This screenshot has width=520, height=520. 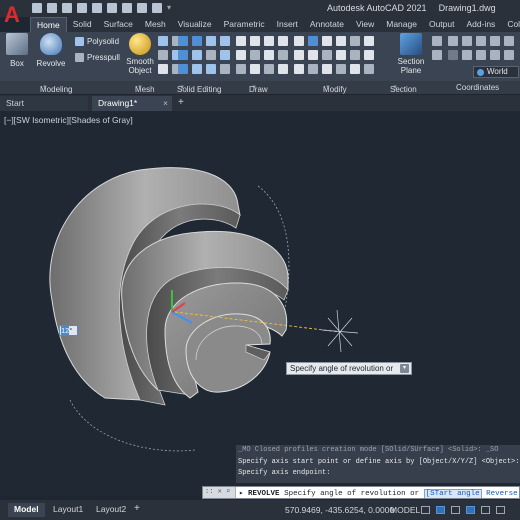 What do you see at coordinates (68, 510) in the screenshot?
I see `layout-tab-layout1: Layout1` at bounding box center [68, 510].